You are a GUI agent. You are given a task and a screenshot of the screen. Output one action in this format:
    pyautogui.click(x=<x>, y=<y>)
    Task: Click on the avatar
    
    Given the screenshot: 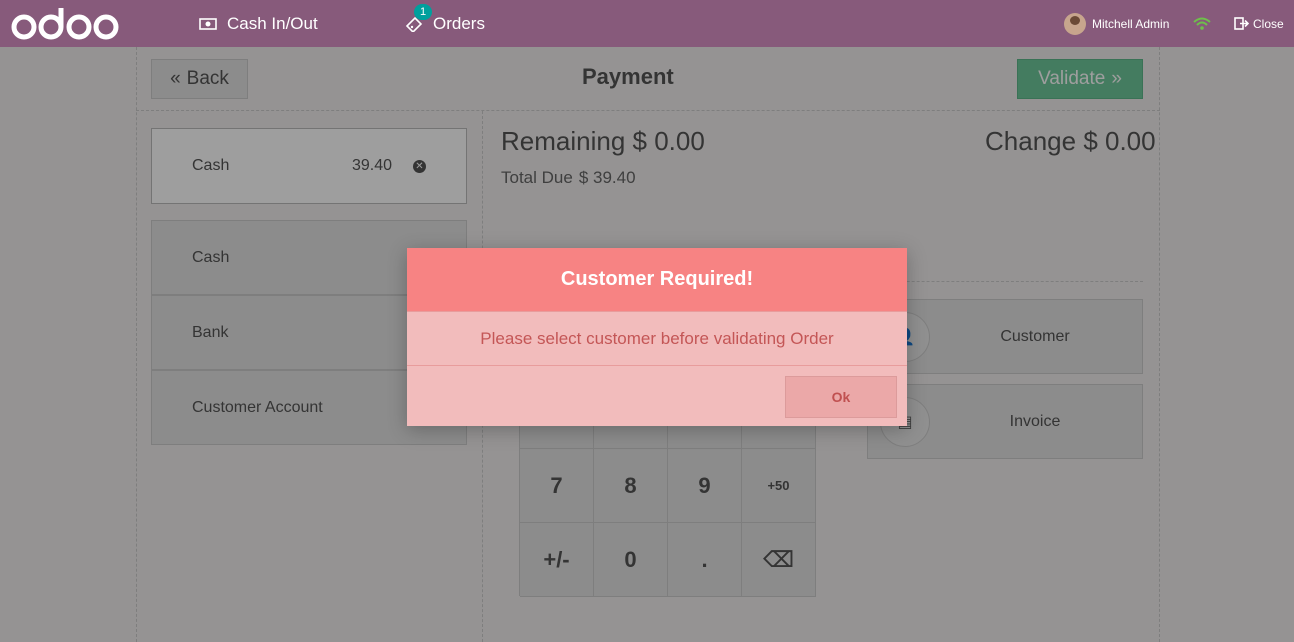 What is the action you would take?
    pyautogui.click(x=1075, y=23)
    